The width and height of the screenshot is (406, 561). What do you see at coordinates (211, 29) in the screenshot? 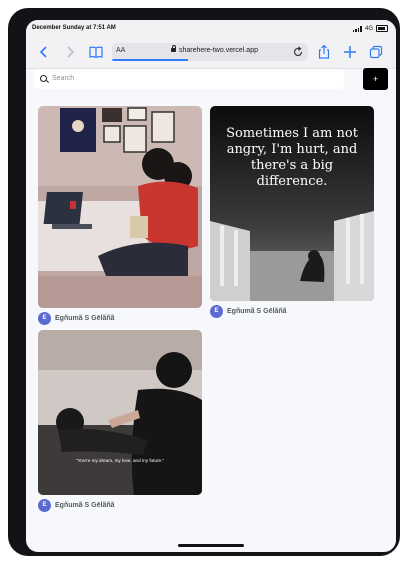
I see `status-bar: December Sunday at 7:51 AM 4G` at bounding box center [211, 29].